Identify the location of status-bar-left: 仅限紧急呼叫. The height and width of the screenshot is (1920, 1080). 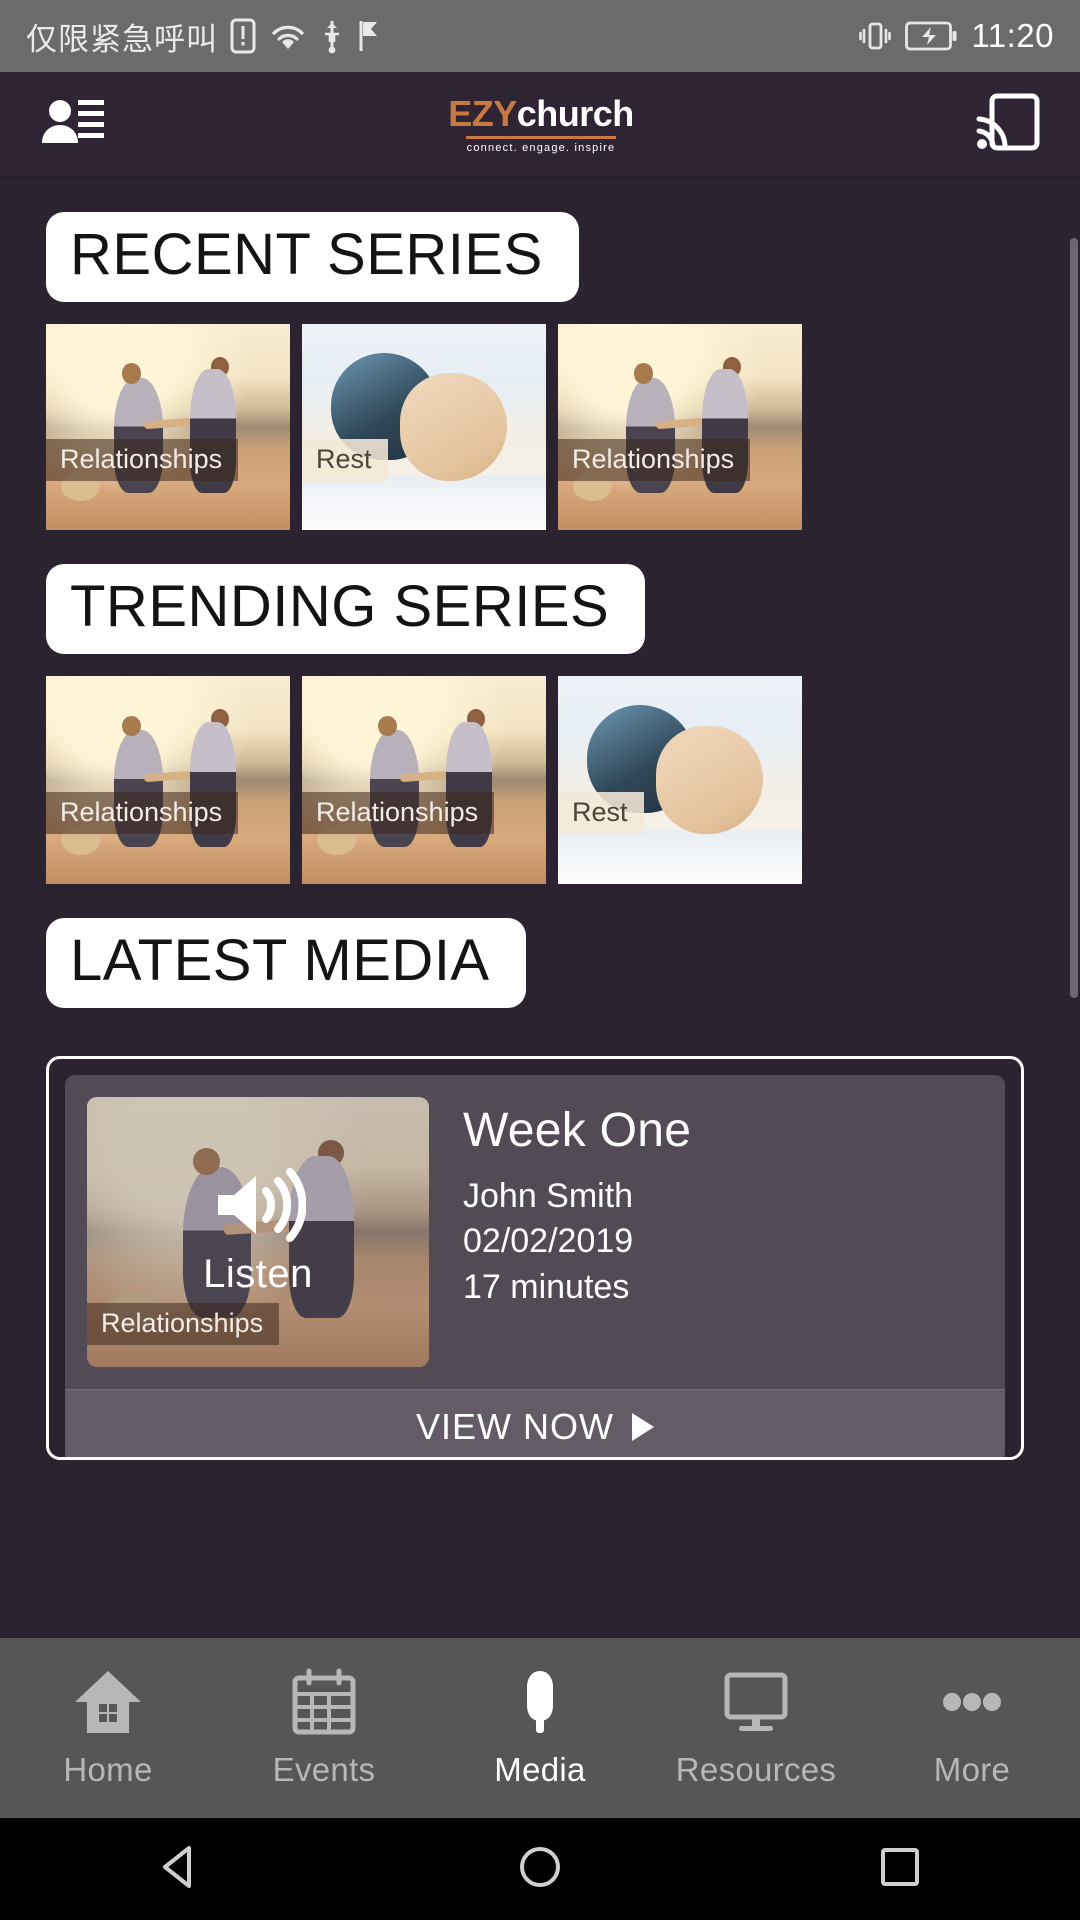
(442, 36).